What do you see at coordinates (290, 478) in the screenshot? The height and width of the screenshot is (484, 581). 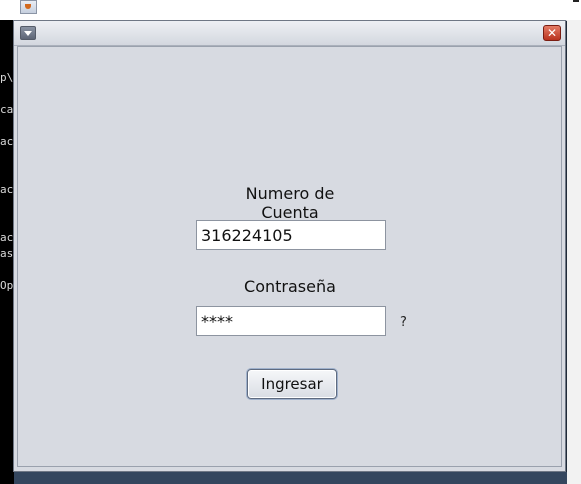 I see `background-desktop` at bounding box center [290, 478].